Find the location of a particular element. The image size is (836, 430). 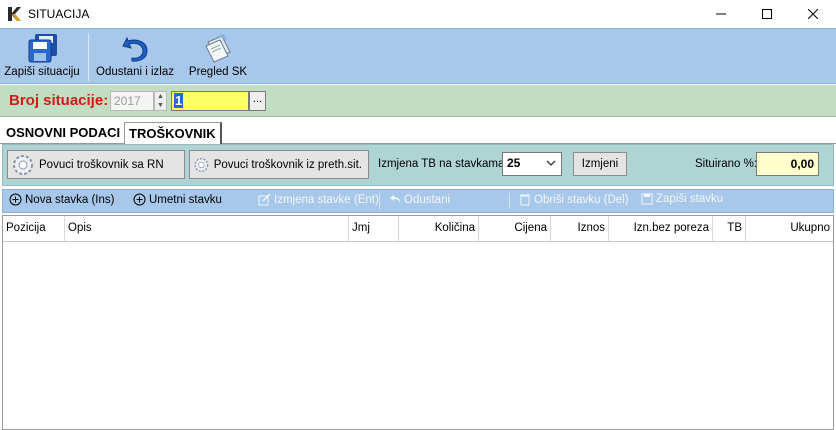

new-item-button: Nova stavka (Ins) is located at coordinates (61, 199).